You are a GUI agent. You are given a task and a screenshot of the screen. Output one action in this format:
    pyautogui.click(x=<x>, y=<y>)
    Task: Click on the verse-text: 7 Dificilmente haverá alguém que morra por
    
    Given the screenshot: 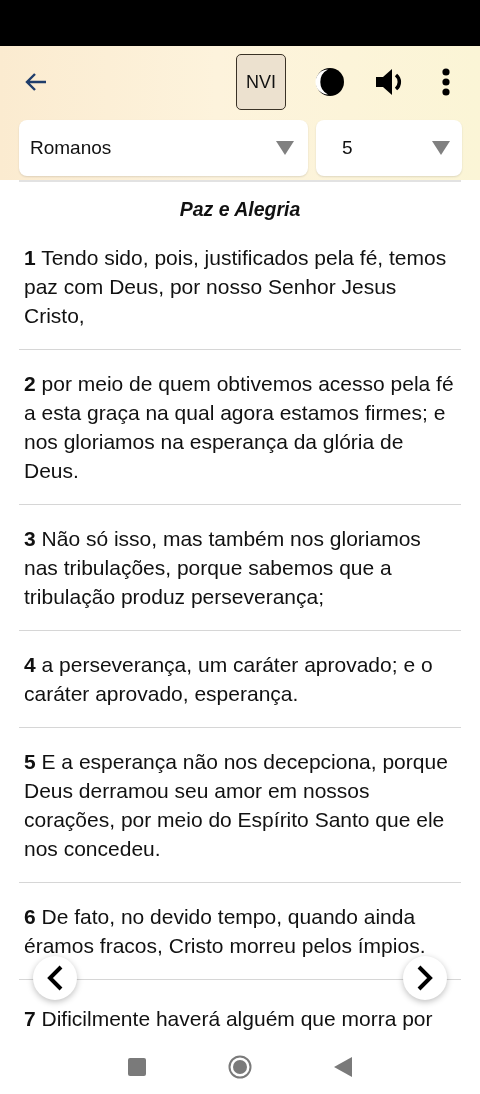 What is the action you would take?
    pyautogui.click(x=229, y=1019)
    